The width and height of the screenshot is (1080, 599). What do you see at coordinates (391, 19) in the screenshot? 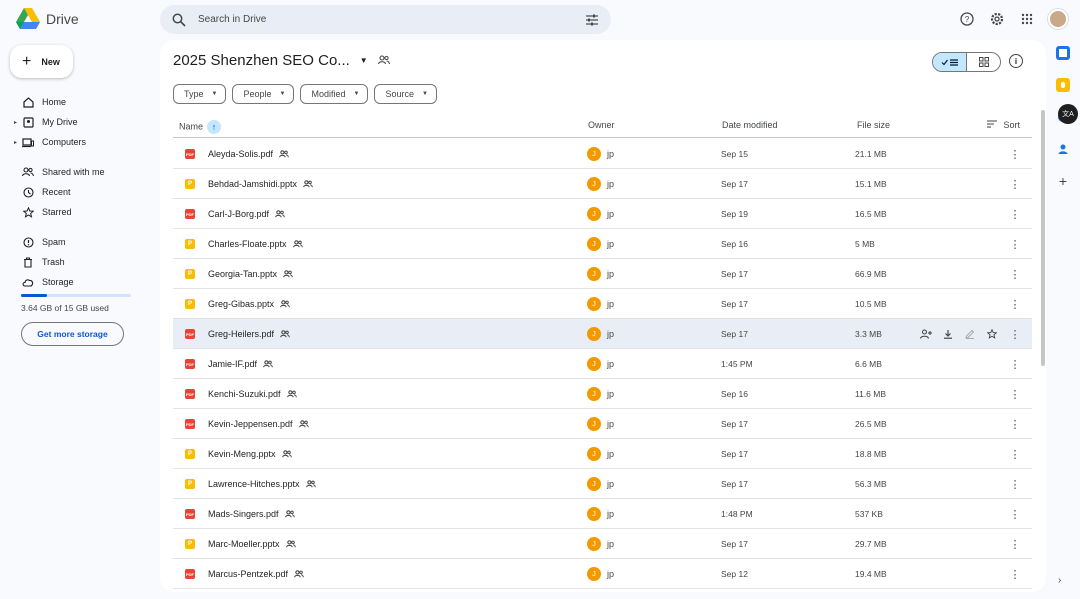
I see `search-input: Search in Drive` at bounding box center [391, 19].